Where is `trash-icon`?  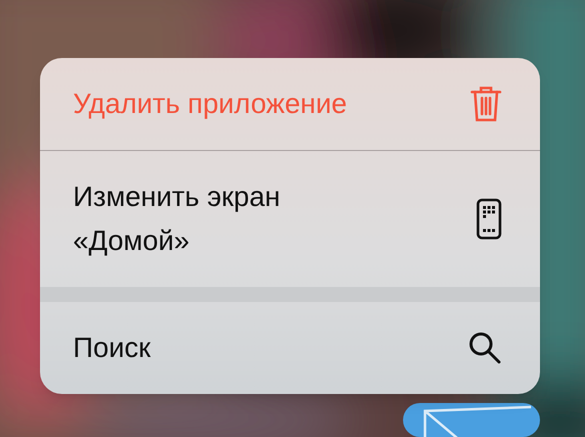
trash-icon is located at coordinates (486, 104).